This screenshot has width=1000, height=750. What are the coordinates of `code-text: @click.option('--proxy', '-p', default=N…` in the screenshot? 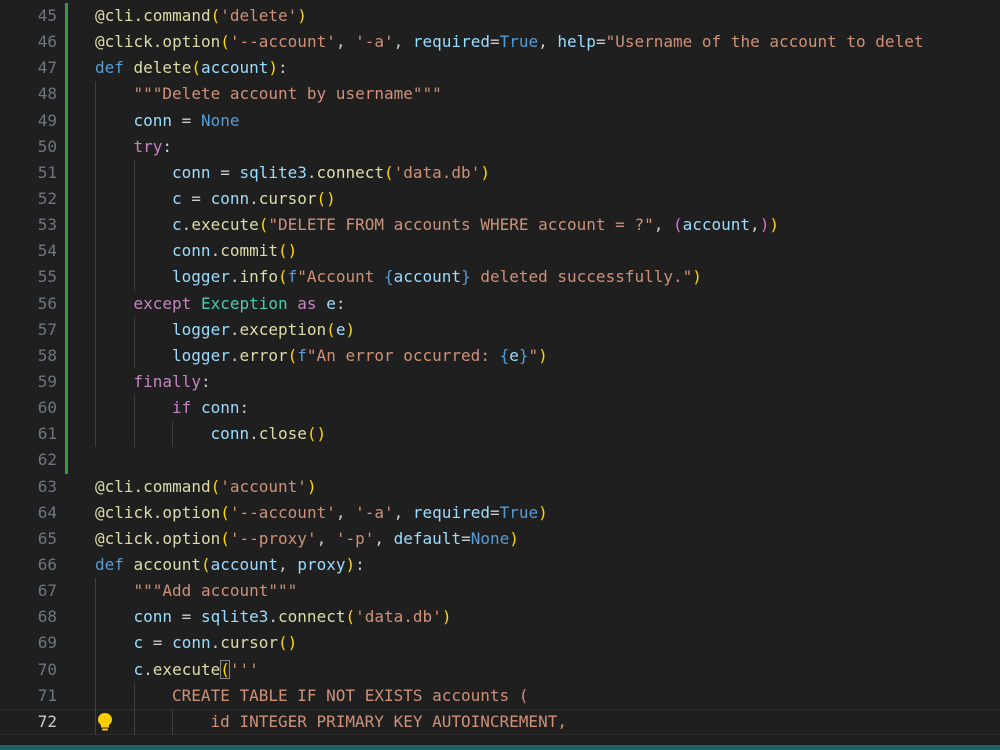 It's located at (307, 539).